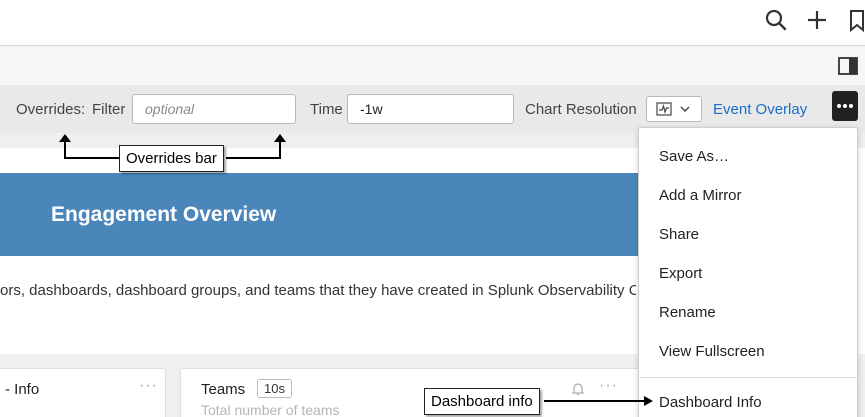  I want to click on dashboard-info-callout: Dashboard info, so click(482, 401).